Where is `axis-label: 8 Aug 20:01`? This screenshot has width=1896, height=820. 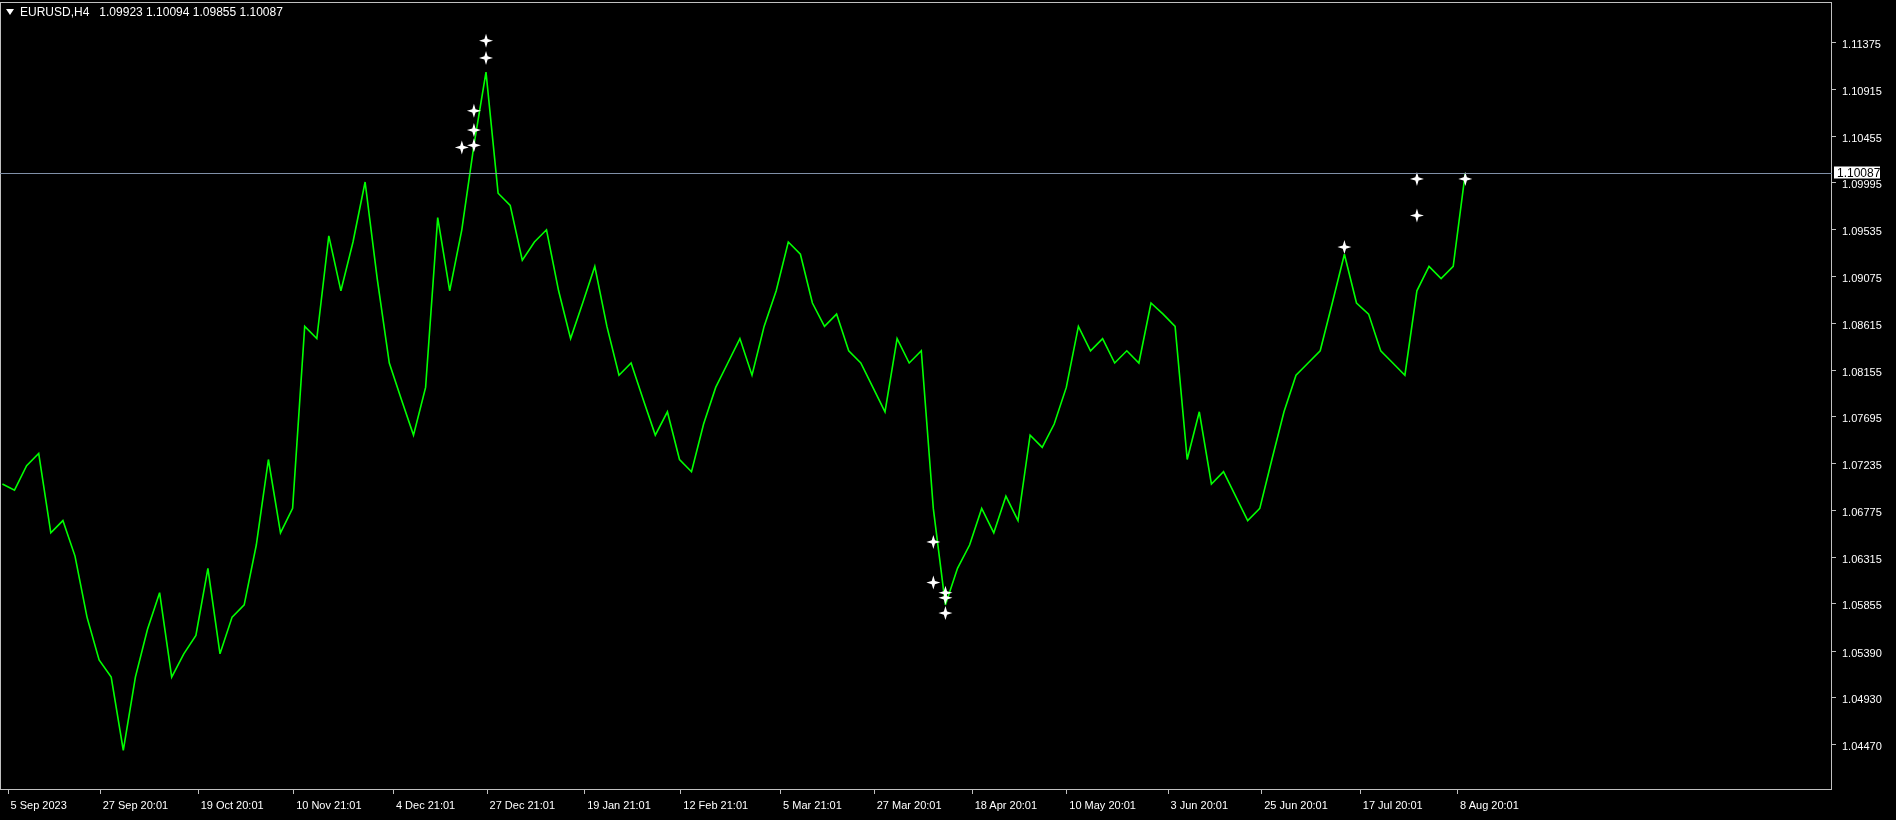
axis-label: 8 Aug 20:01 is located at coordinates (1489, 805).